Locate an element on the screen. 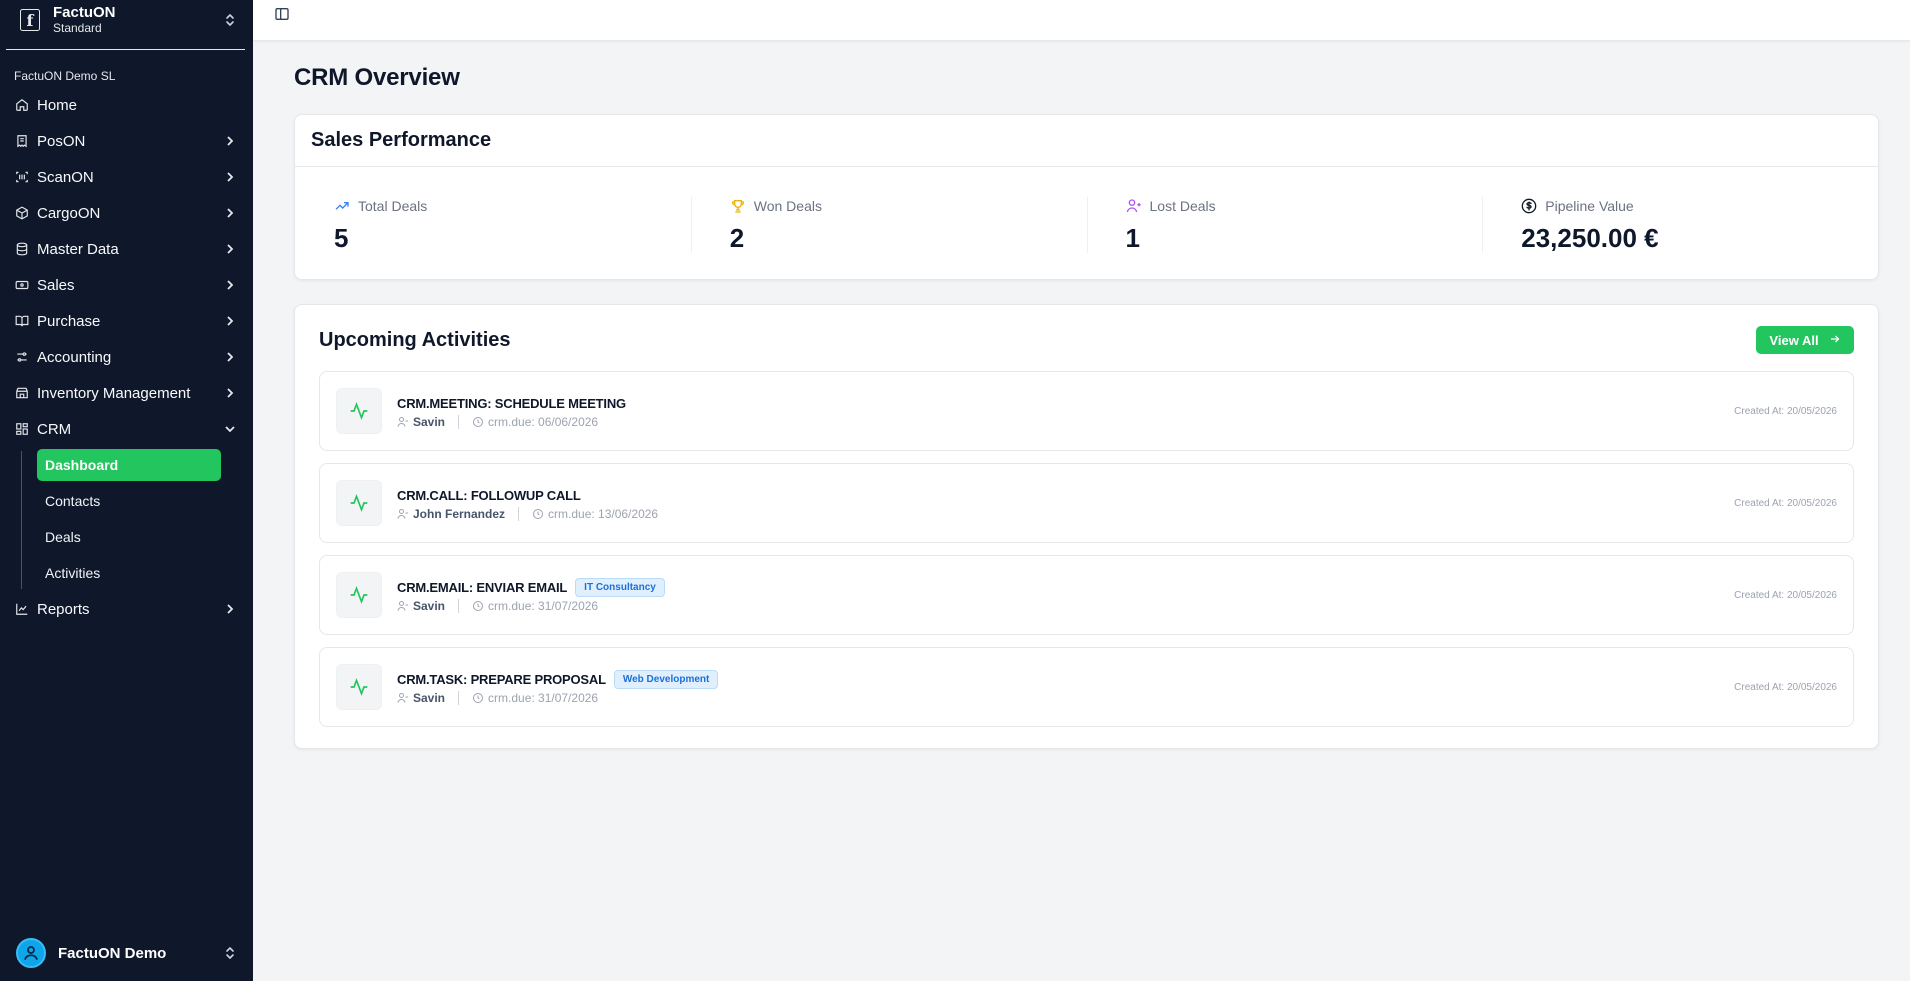 The image size is (1910, 981). sidebar-subitem-dashboard: Dashboard is located at coordinates (129, 465).